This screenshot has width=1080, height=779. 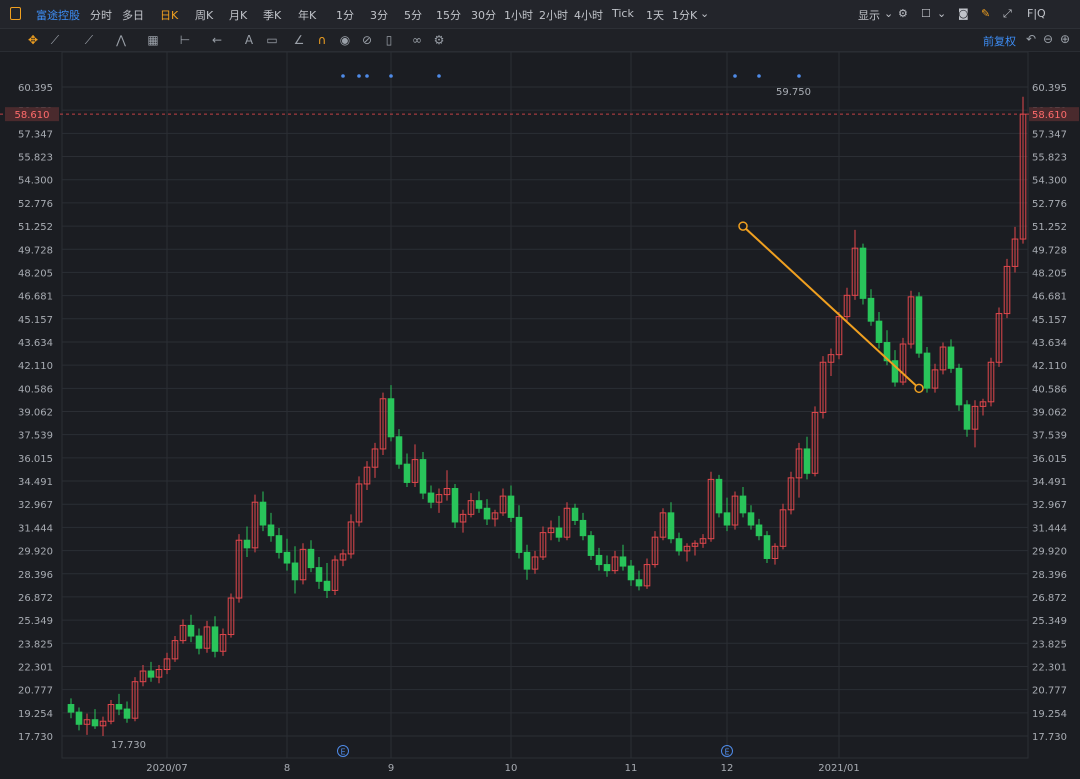 I want to click on comment-icon: ▭, so click(x=272, y=40).